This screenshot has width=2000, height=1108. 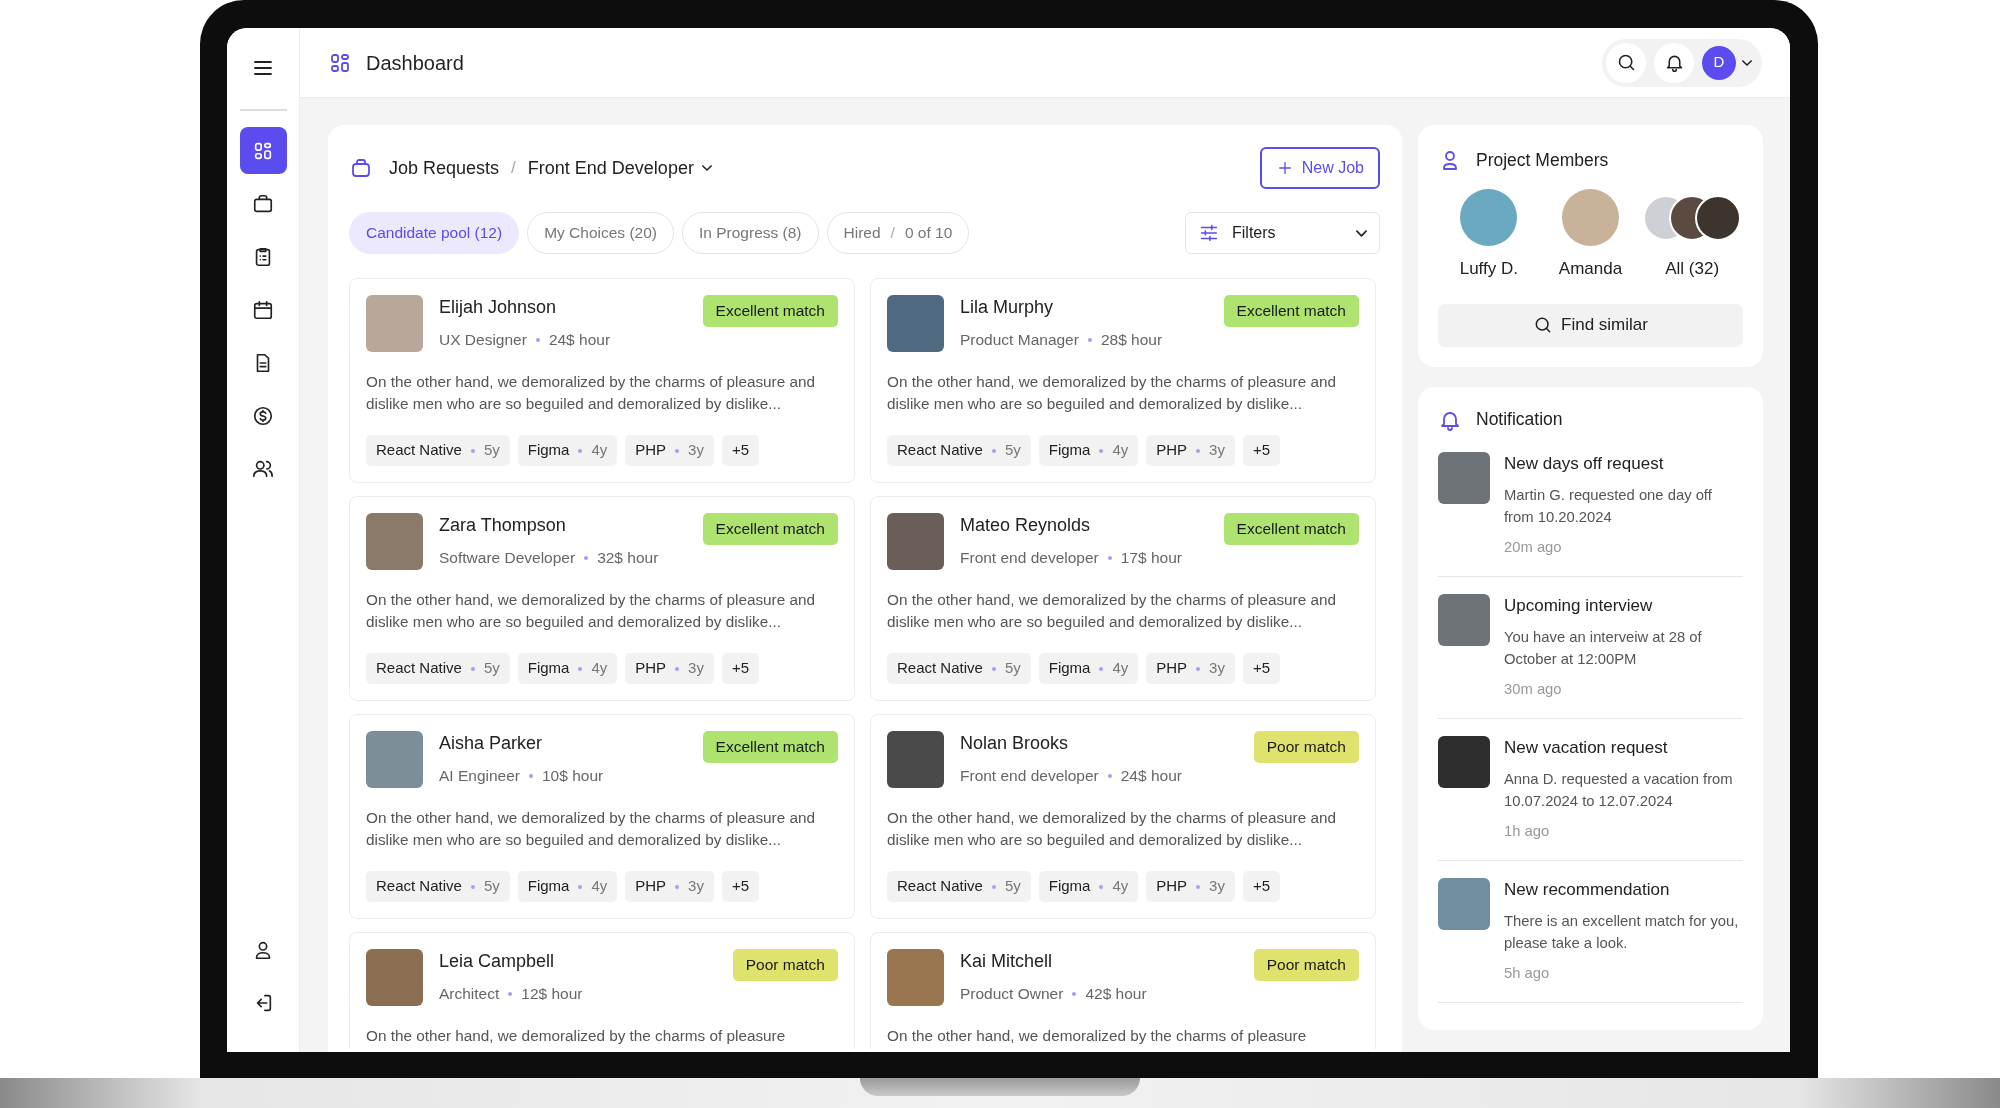 I want to click on candidate-role: Product Manager, so click(x=1019, y=340).